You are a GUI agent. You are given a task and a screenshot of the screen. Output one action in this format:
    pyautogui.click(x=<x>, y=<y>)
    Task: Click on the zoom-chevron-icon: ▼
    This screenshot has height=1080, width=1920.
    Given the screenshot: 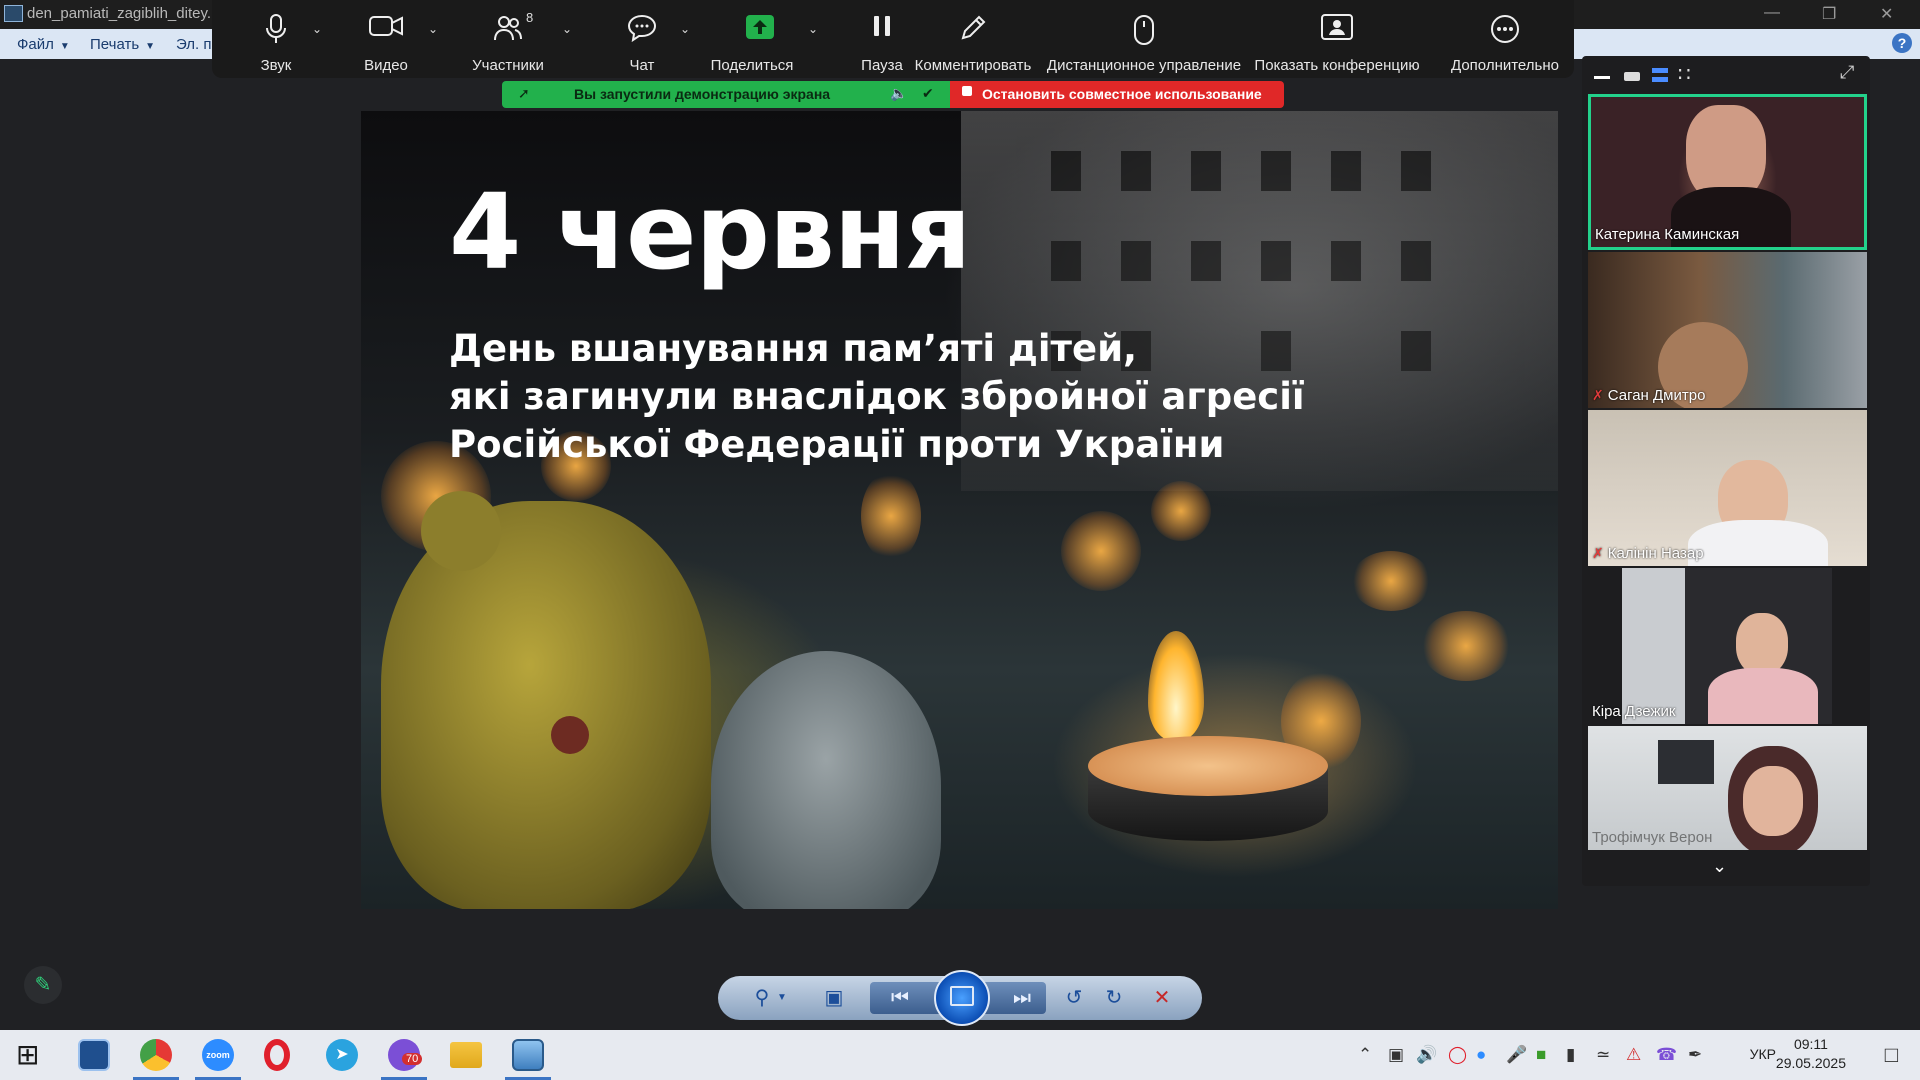 What is the action you would take?
    pyautogui.click(x=782, y=998)
    